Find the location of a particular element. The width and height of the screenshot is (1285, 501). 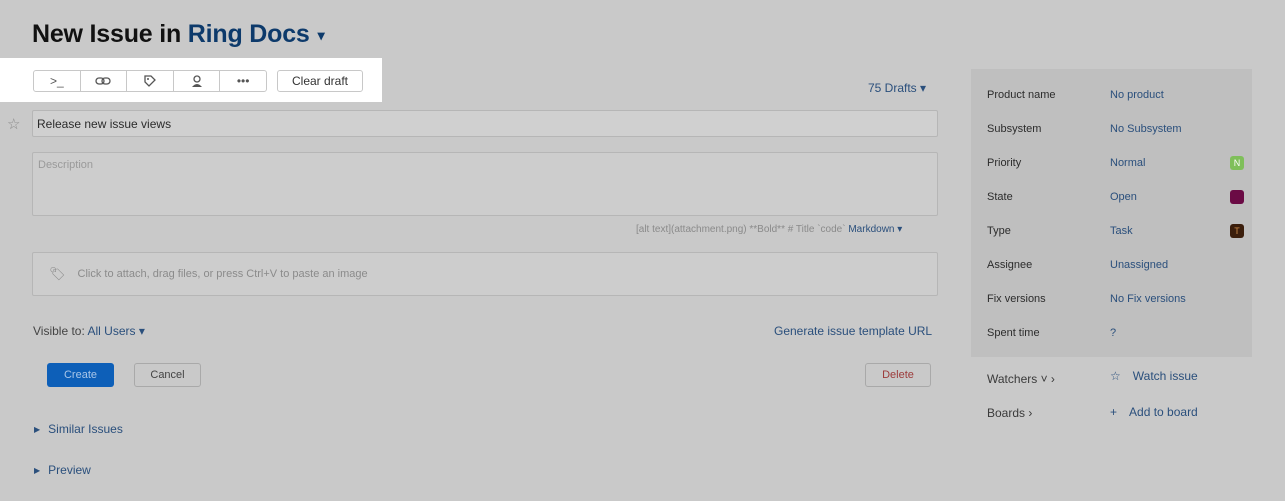

editor-toolbar: >_ ••• Clear draft is located at coordinates (191, 80).